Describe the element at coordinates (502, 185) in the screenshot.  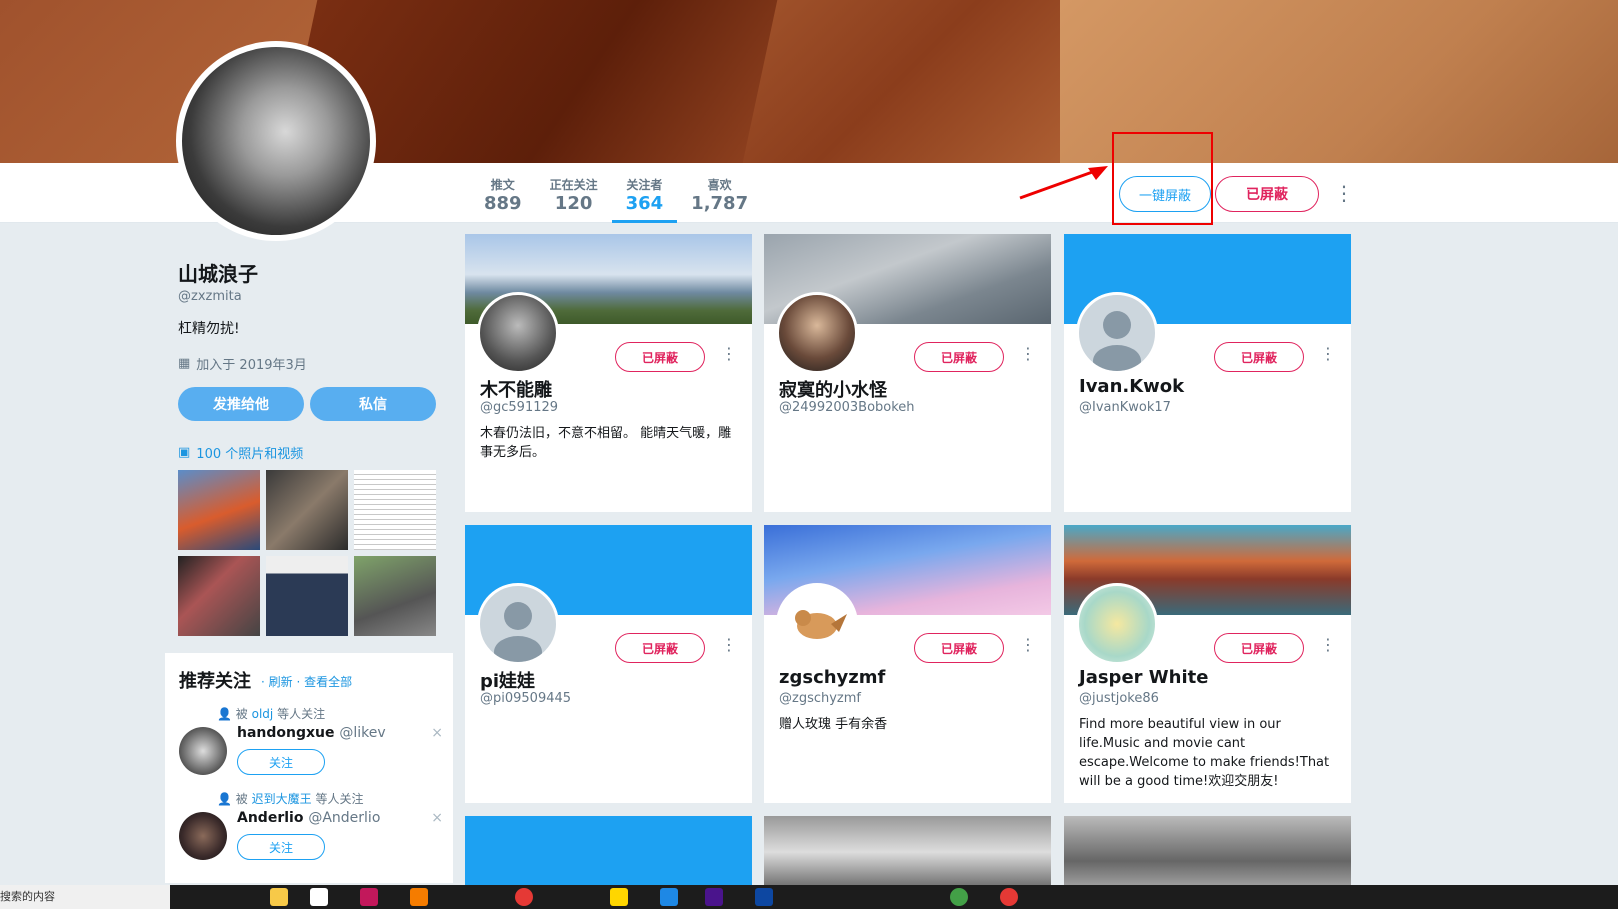
I see `stat-label: 推文` at that location.